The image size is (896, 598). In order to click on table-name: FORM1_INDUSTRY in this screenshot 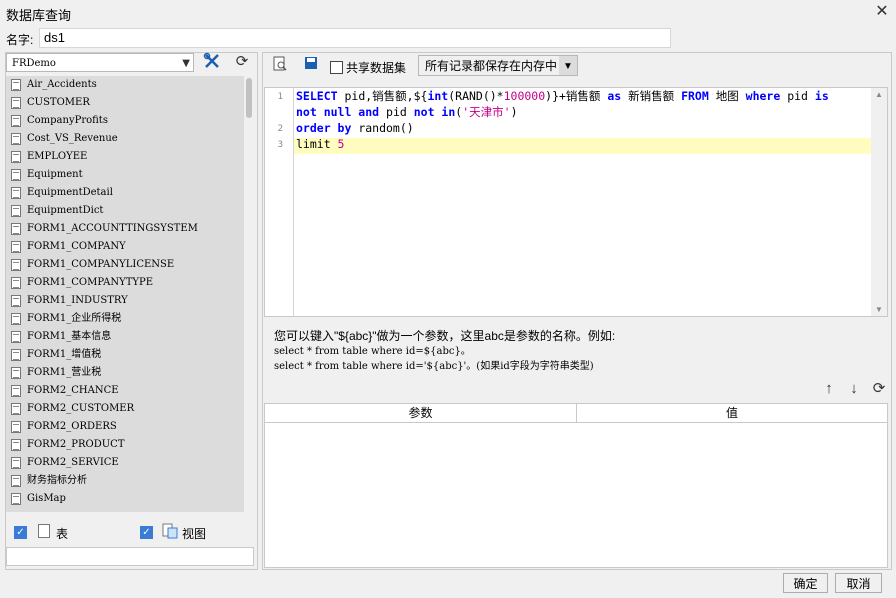, I will do `click(77, 300)`.